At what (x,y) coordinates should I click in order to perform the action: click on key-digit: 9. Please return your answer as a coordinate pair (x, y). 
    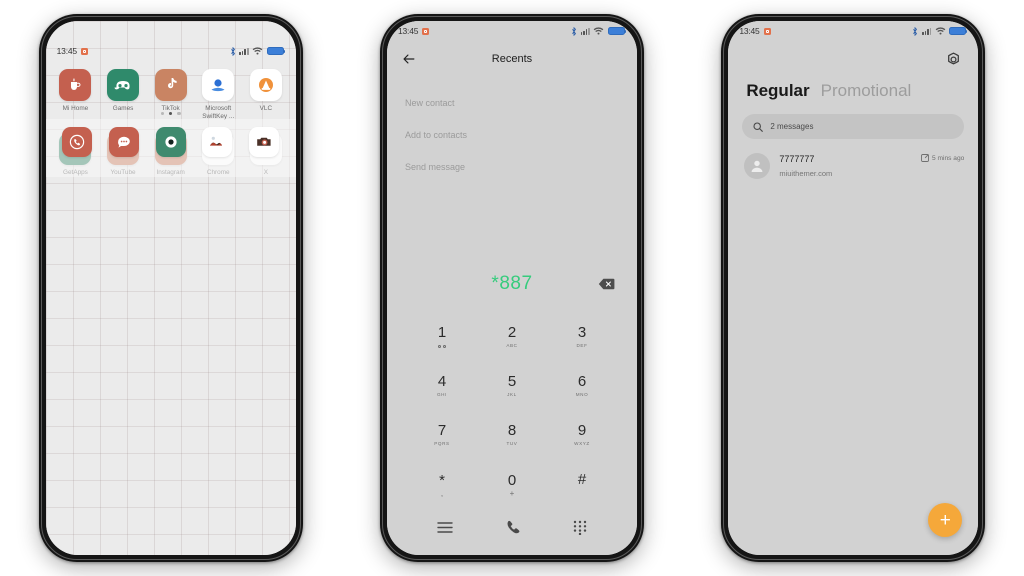
    Looking at the image, I should click on (582, 430).